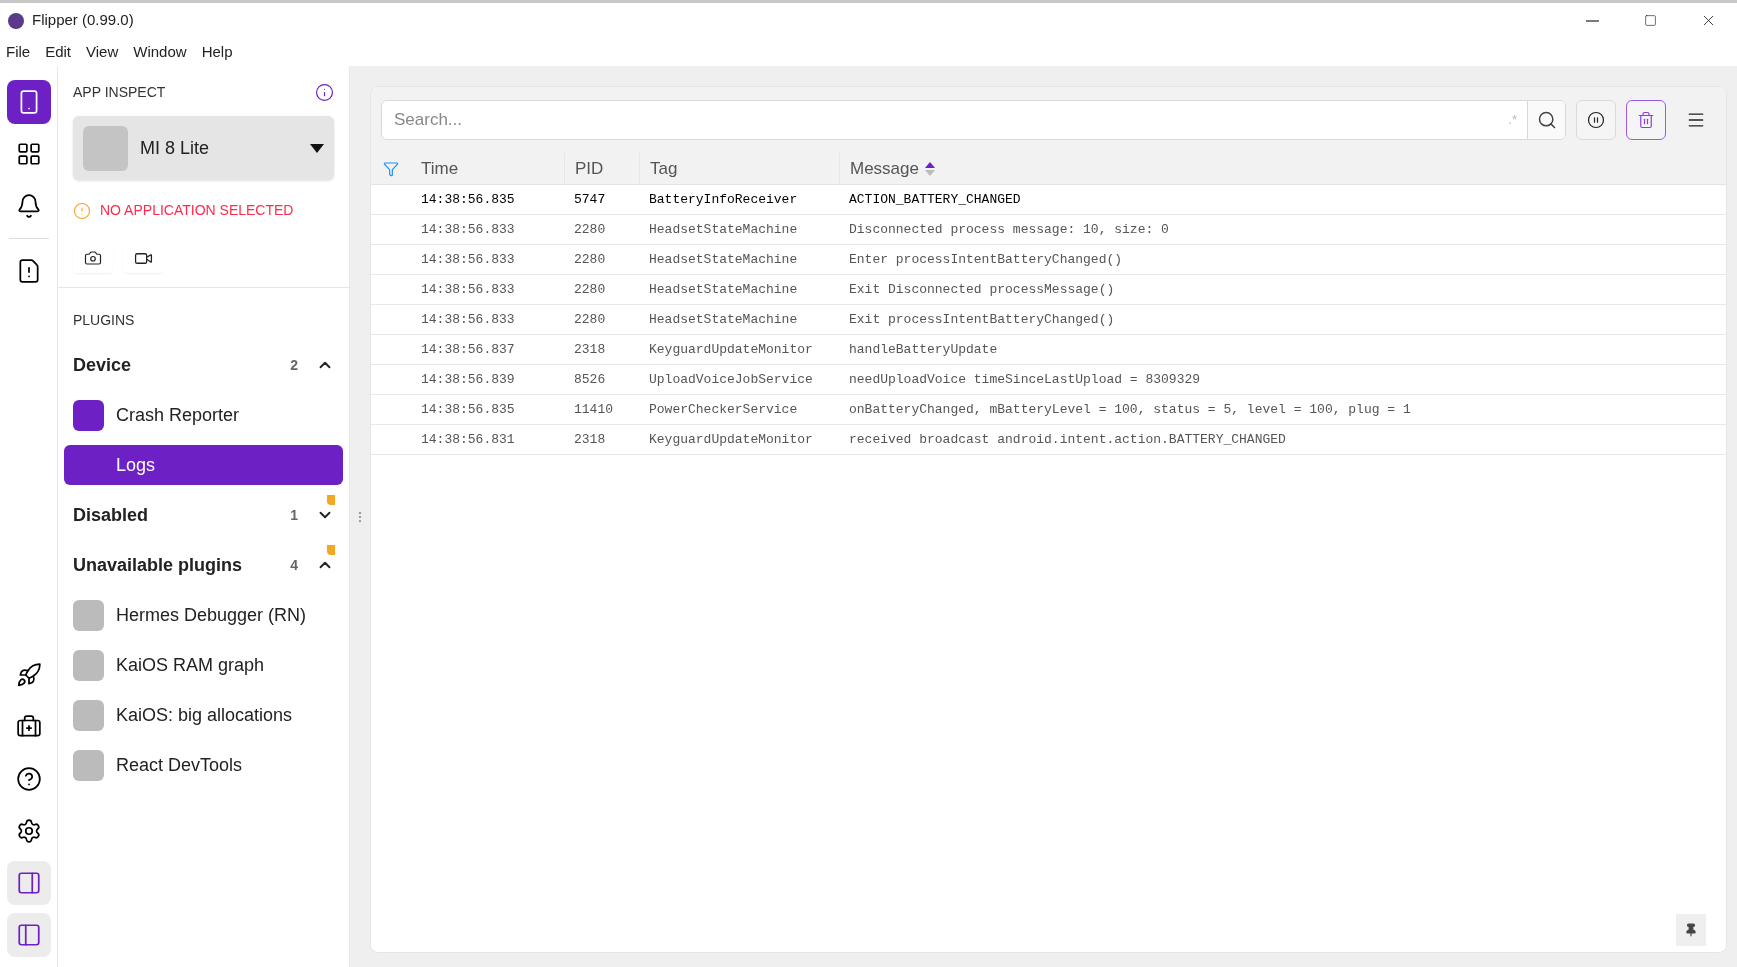 The width and height of the screenshot is (1737, 967). What do you see at coordinates (723, 409) in the screenshot?
I see `table-cell: PowerCheckerService` at bounding box center [723, 409].